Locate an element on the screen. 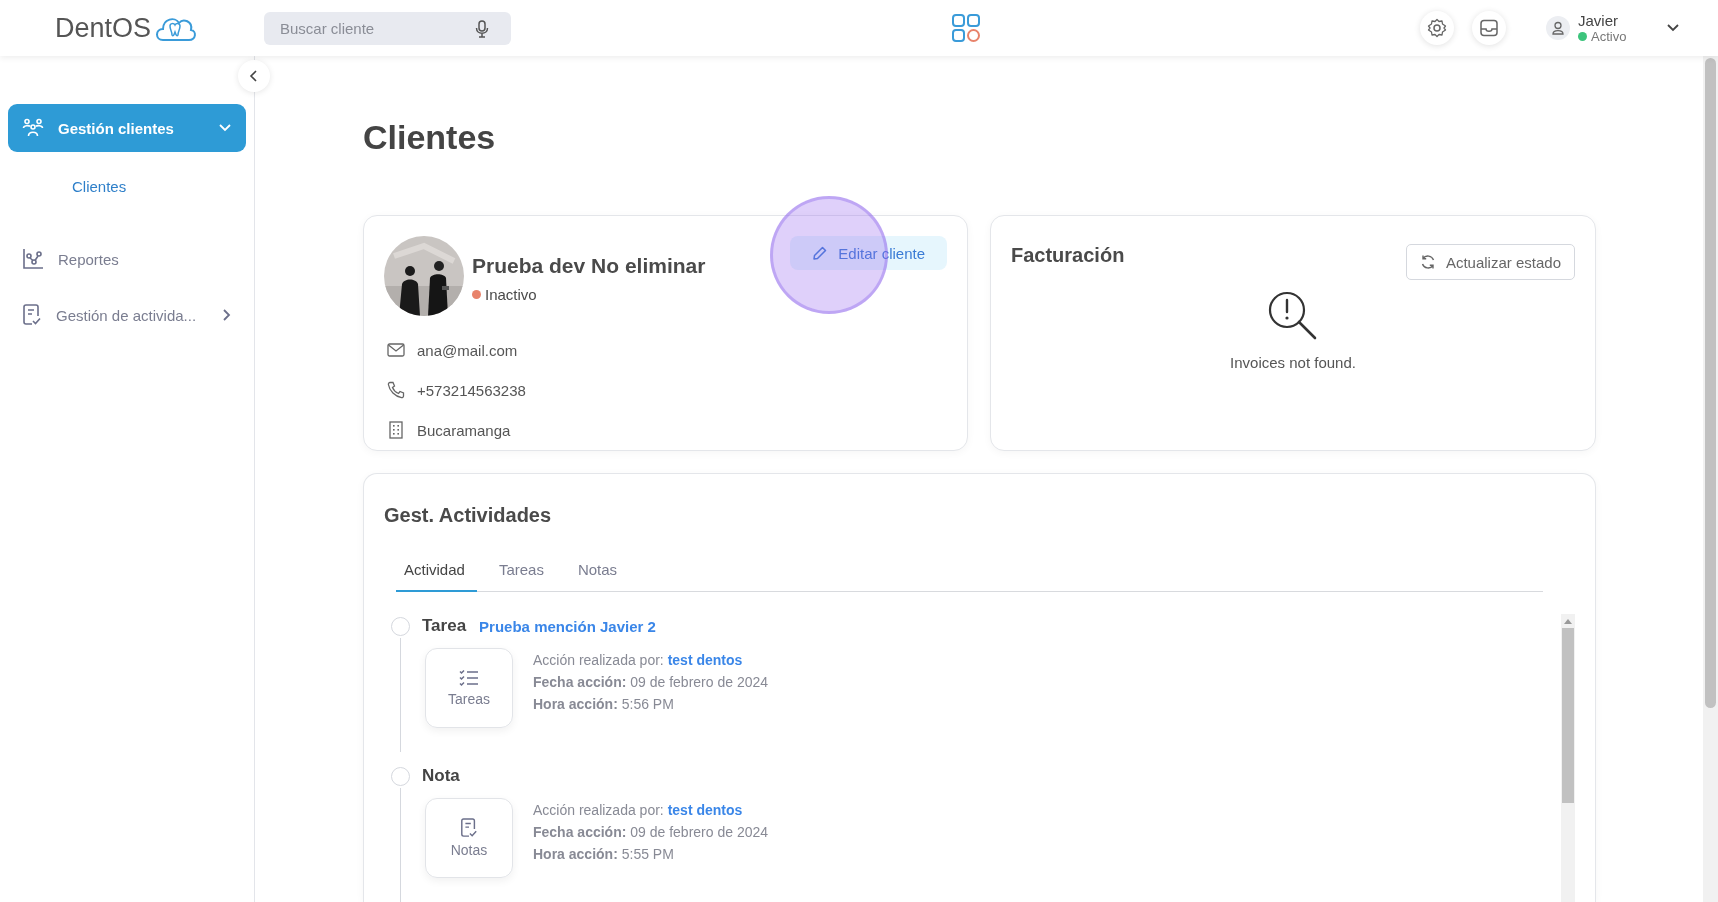 The height and width of the screenshot is (902, 1718). tab: Actividad is located at coordinates (436, 571).